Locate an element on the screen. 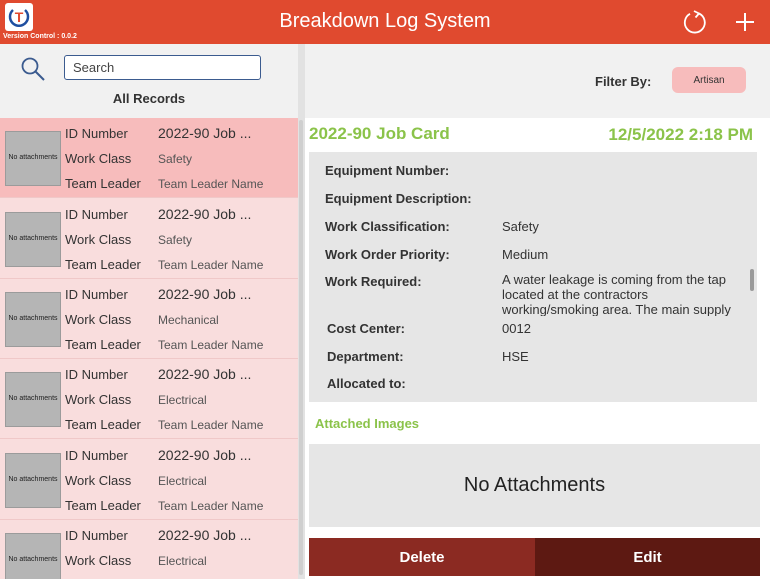 This screenshot has height=579, width=770. work-order-priority-value: Medium is located at coordinates (525, 254).